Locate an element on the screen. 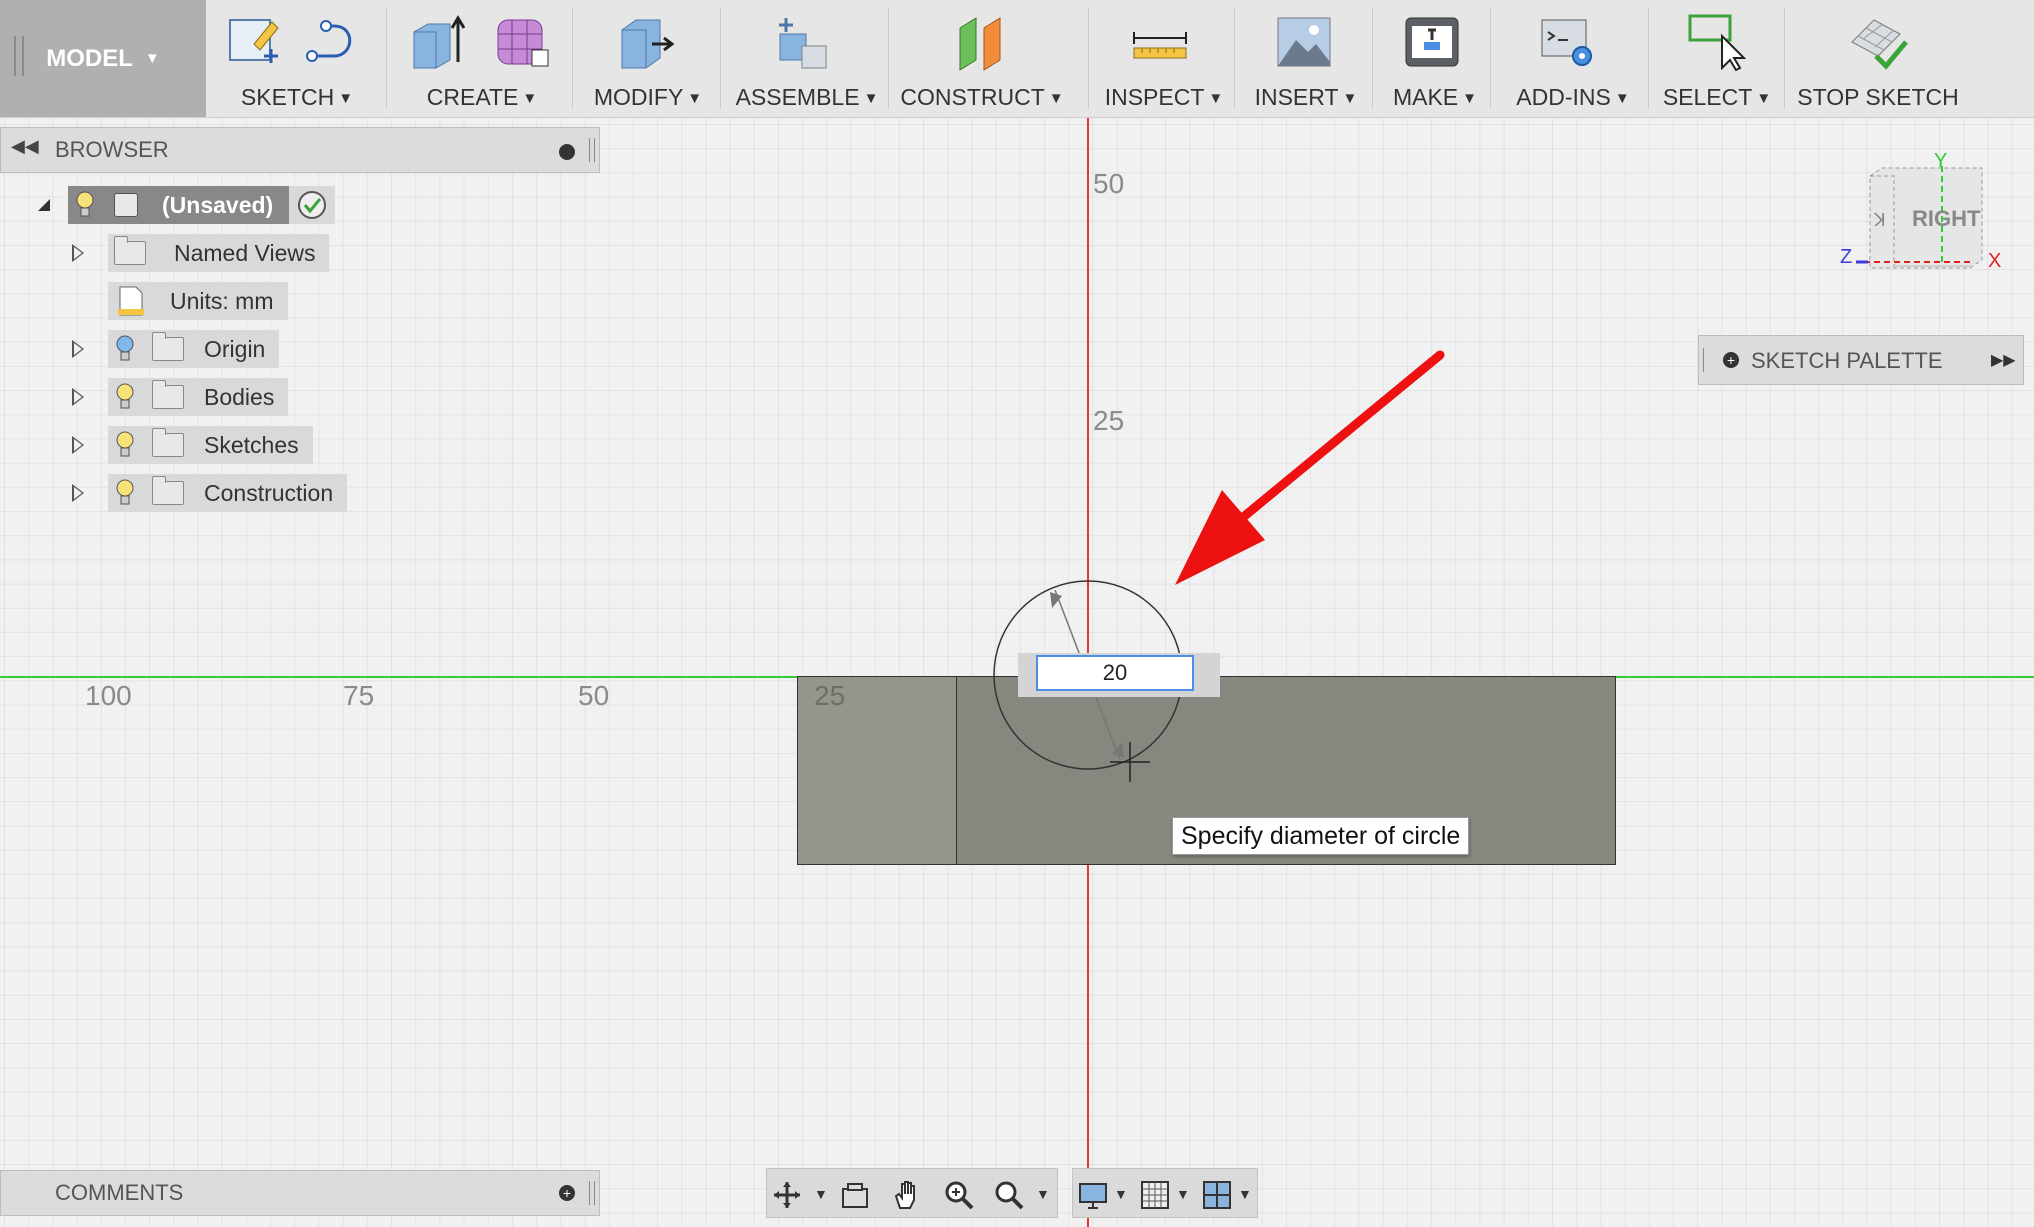  create-menu: CREATE ▼ is located at coordinates (482, 58).